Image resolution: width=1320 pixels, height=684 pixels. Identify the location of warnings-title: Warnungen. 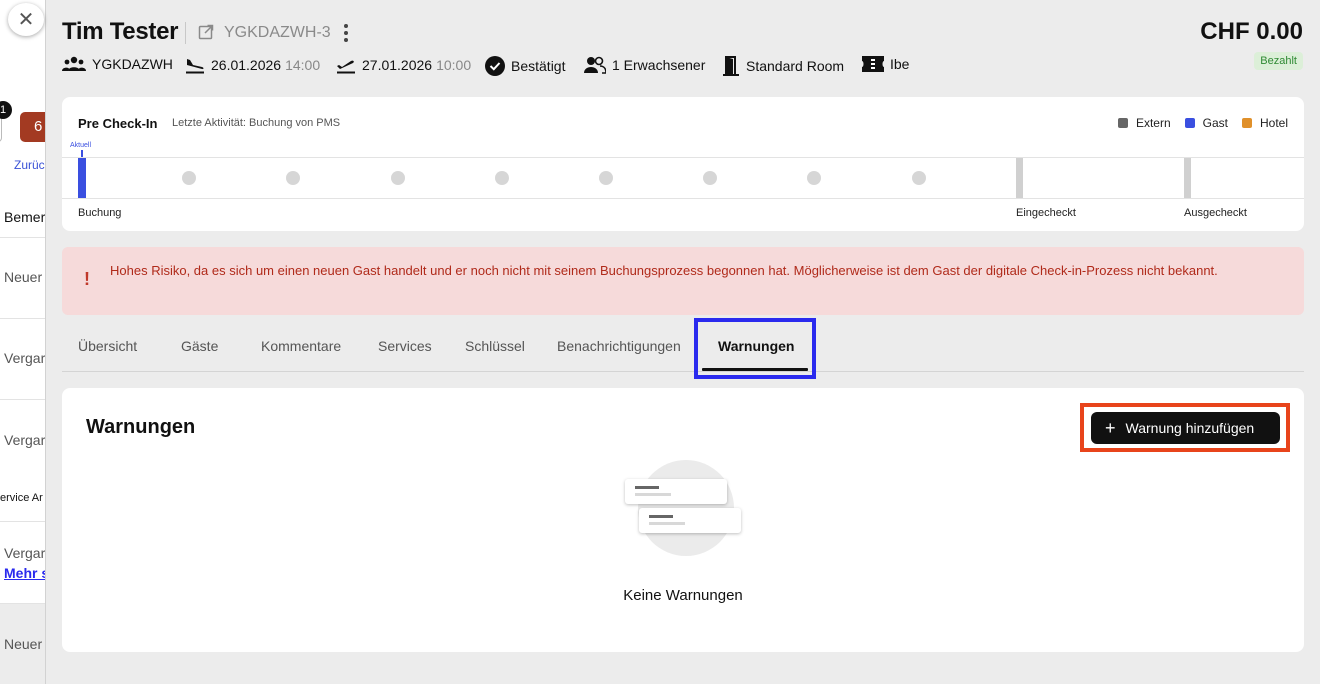
(141, 427).